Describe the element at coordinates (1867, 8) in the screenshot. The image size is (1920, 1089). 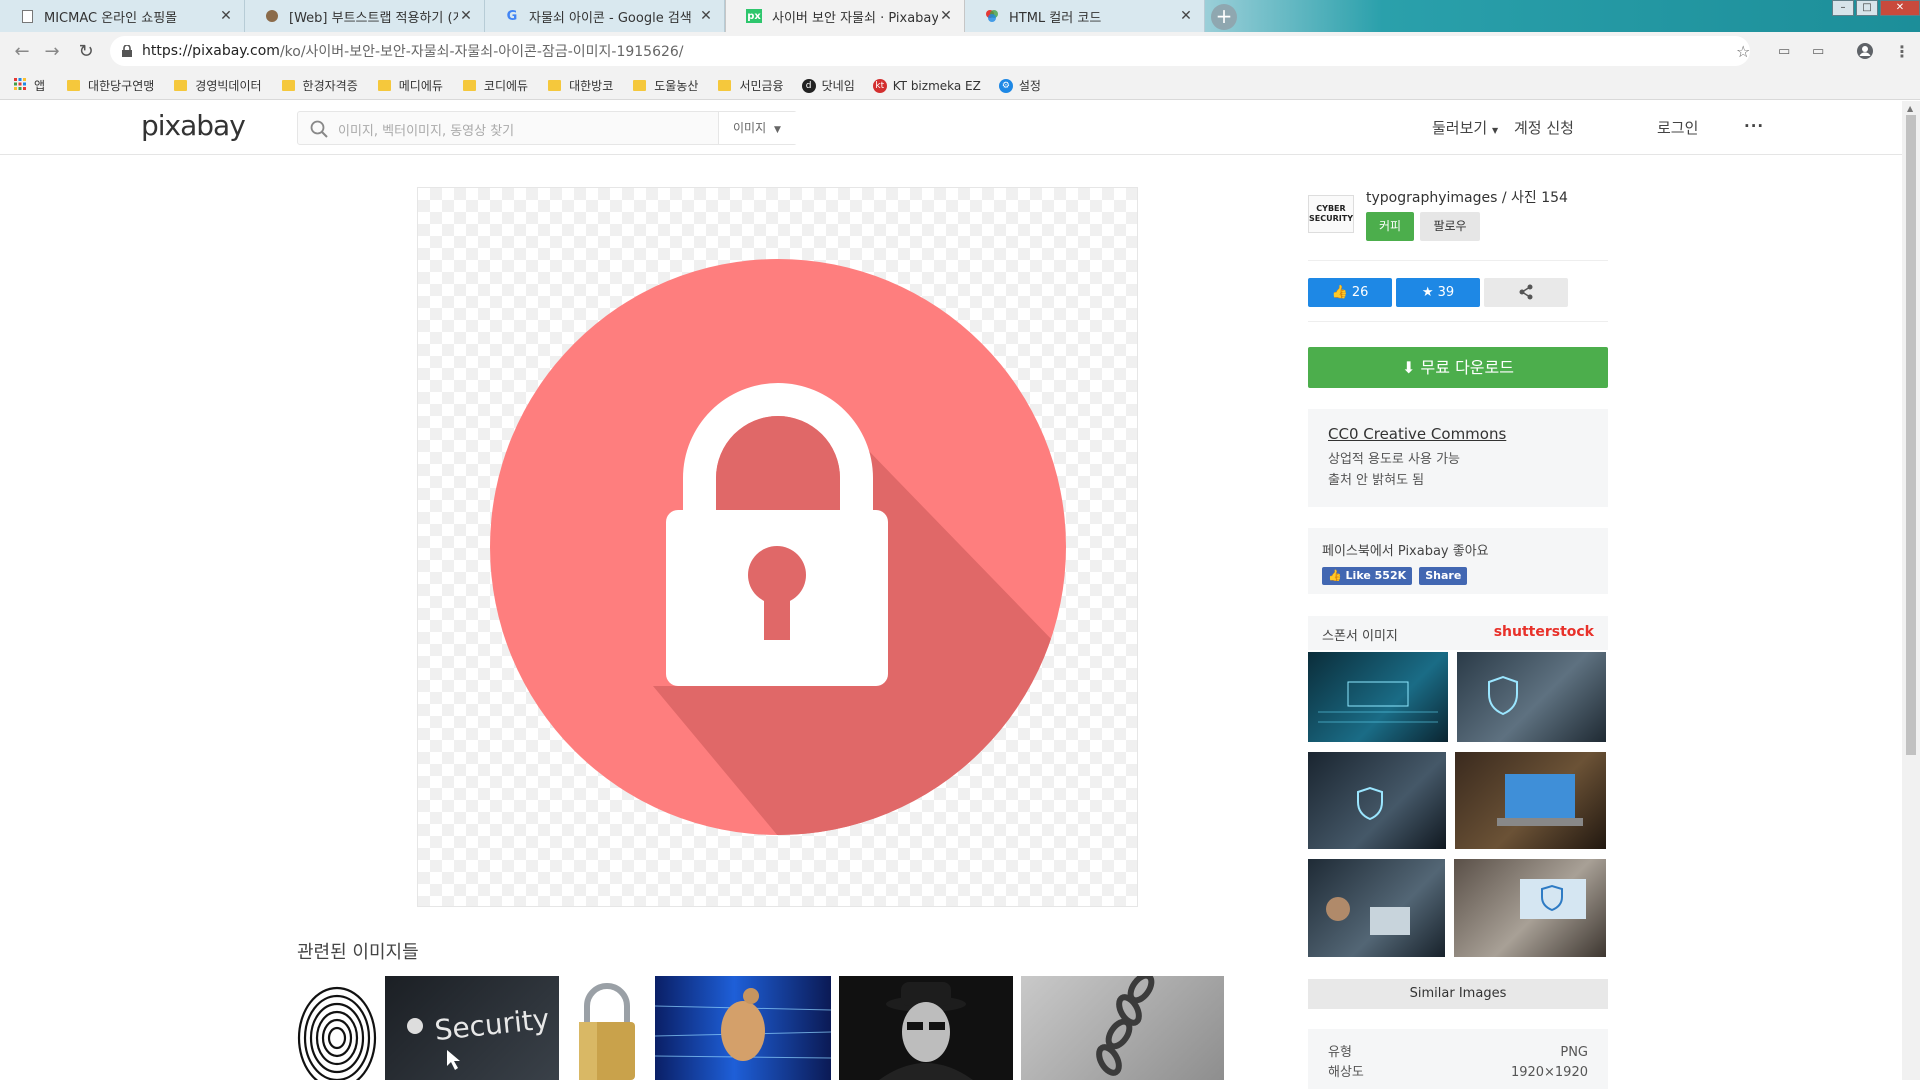
I see `maximize-button: □` at that location.